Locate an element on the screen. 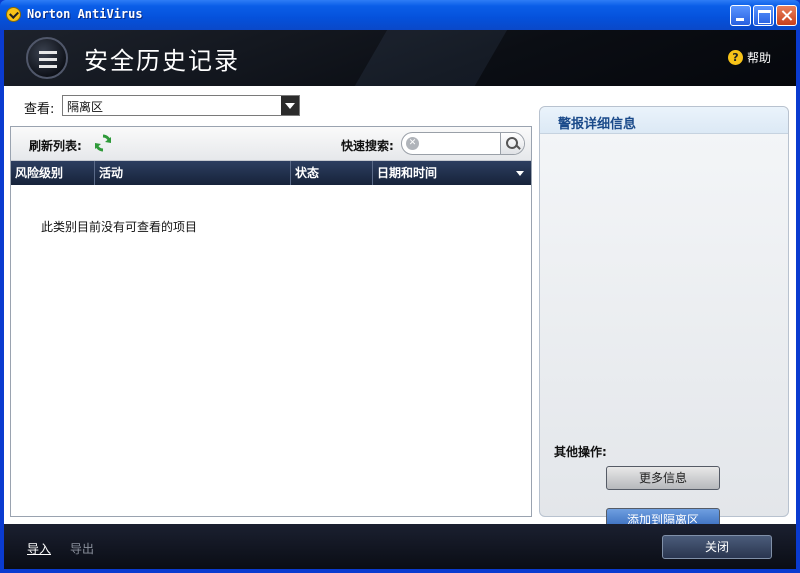 The height and width of the screenshot is (573, 800). page-title: 安全历史记录 is located at coordinates (162, 61).